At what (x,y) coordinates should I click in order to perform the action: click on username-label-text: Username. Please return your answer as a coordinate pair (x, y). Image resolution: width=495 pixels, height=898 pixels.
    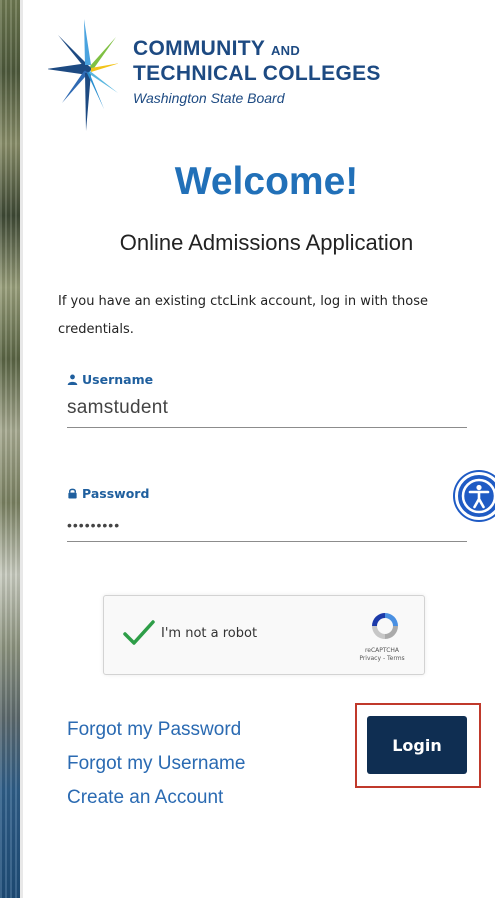
    Looking at the image, I should click on (118, 379).